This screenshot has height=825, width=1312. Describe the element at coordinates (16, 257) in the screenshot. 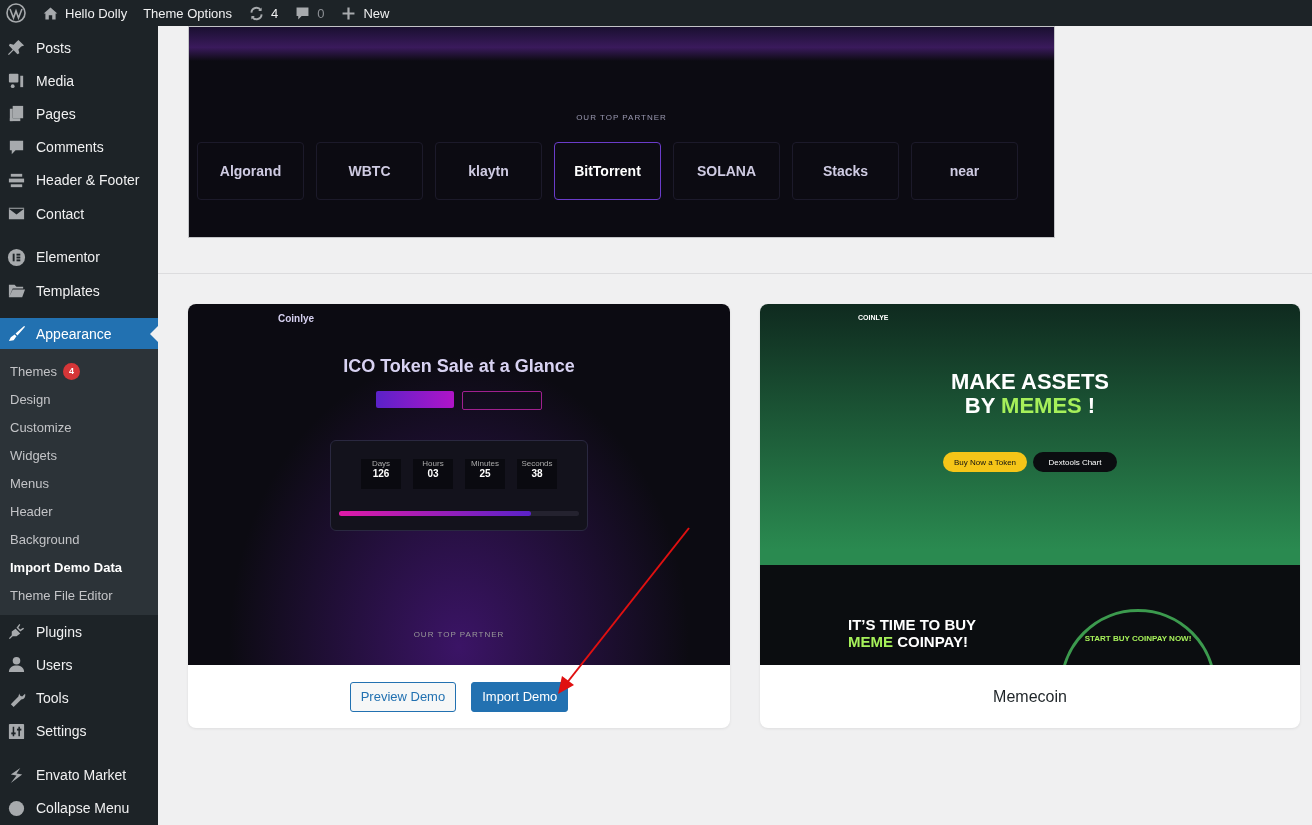

I see `elementor-icon` at that location.